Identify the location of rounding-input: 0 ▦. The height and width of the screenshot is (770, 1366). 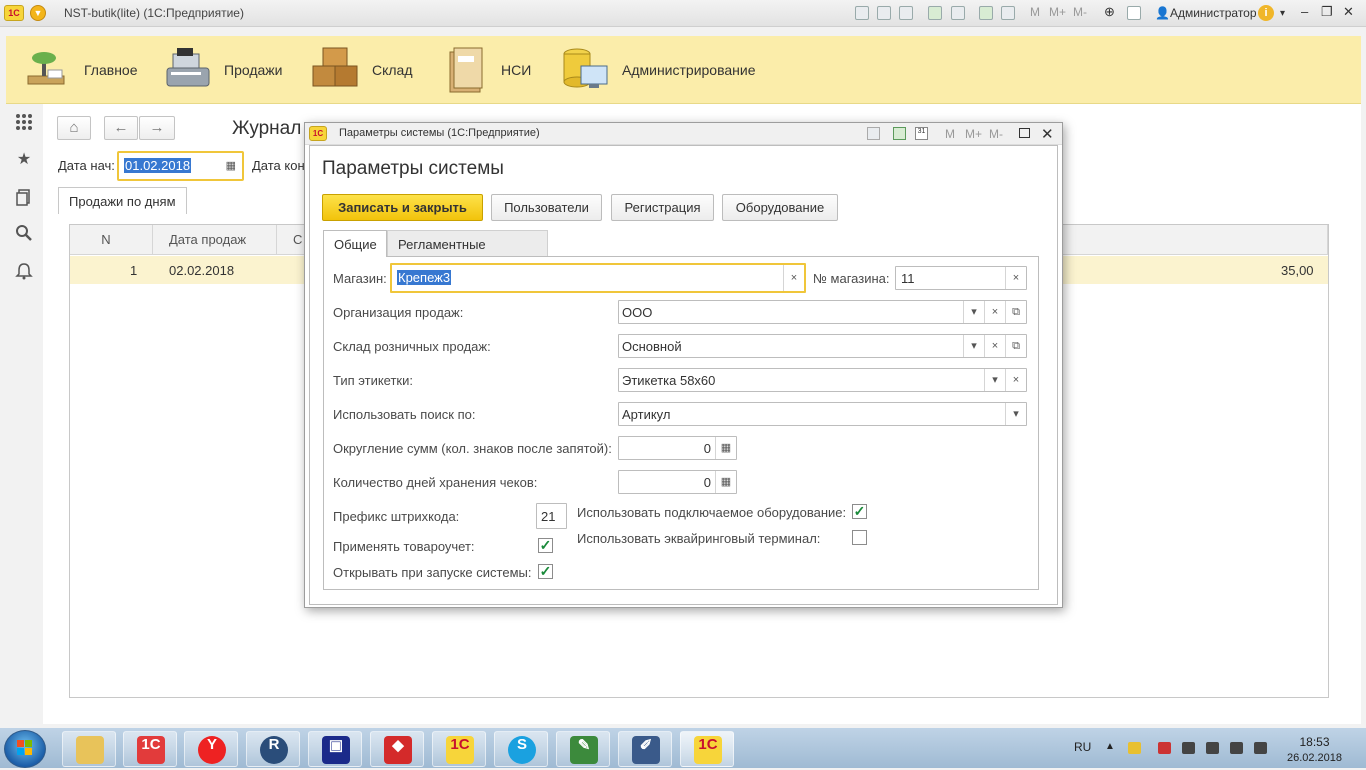
(677, 448).